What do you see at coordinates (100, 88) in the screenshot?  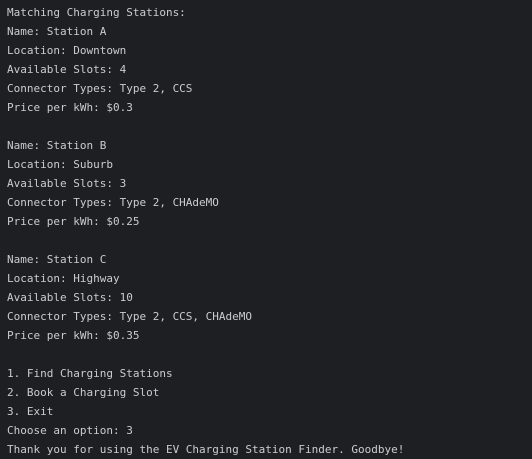 I see `station-connectors: Connector Types: Type 2, CCS` at bounding box center [100, 88].